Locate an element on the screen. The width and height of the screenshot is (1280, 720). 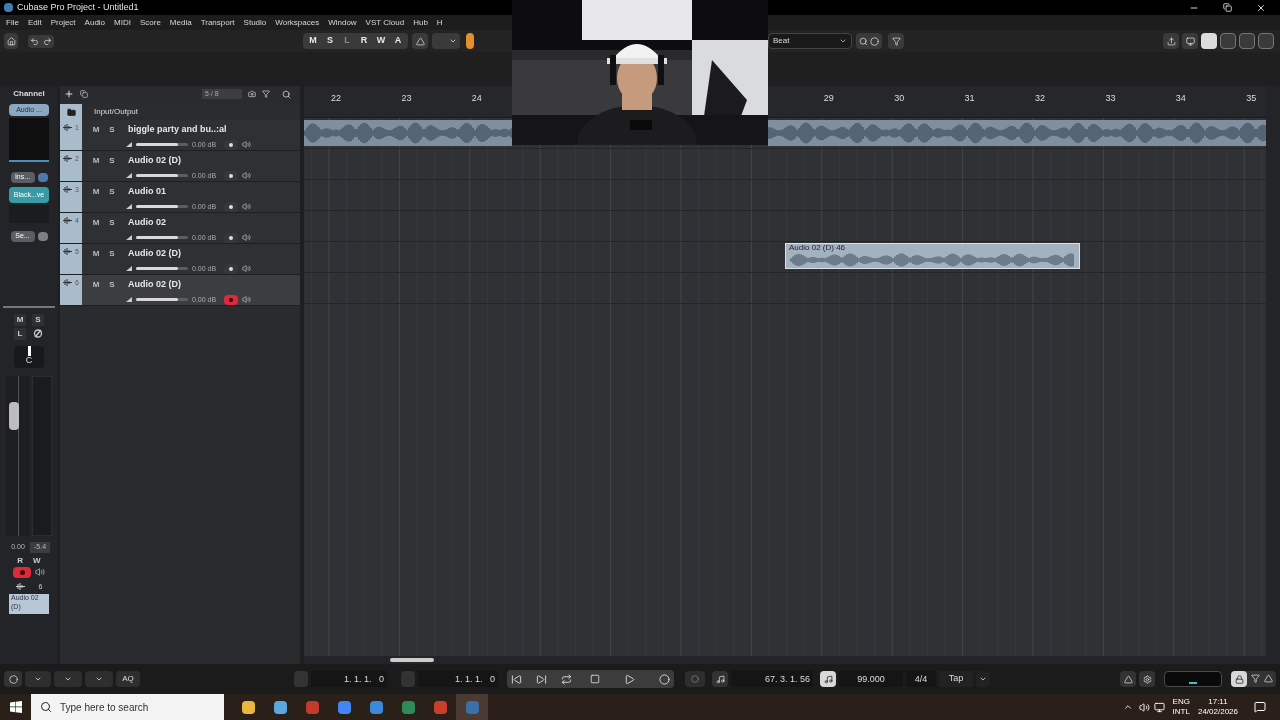
channel-fader-handle is located at coordinates (14, 416).